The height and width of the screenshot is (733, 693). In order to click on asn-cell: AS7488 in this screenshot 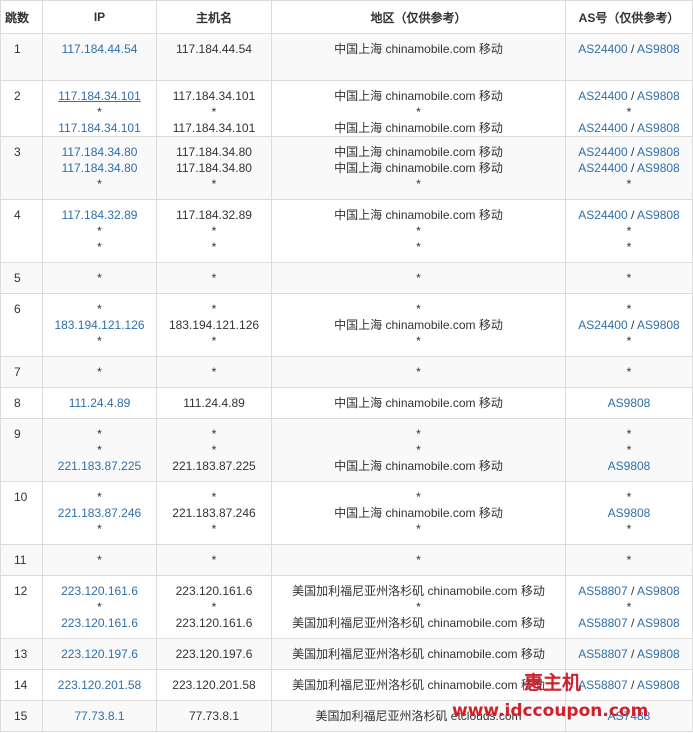, I will do `click(629, 716)`.